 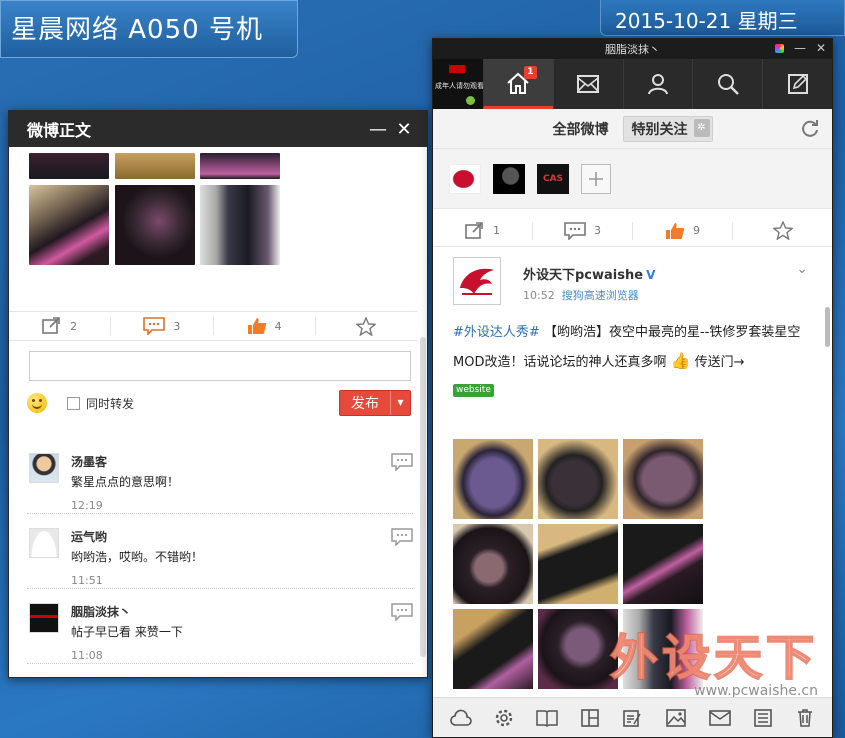 What do you see at coordinates (74, 326) in the screenshot?
I see `repost-count: 2` at bounding box center [74, 326].